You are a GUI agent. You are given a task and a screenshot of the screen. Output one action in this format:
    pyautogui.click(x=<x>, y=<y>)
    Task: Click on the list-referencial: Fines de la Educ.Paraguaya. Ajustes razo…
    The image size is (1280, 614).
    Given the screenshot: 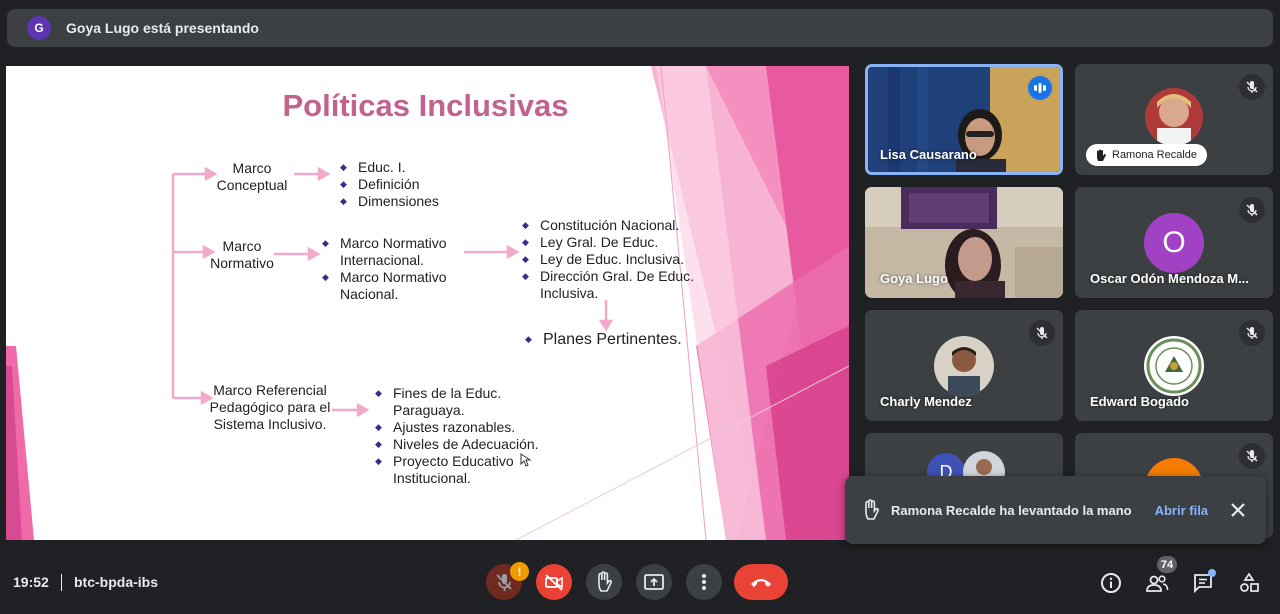 What is the action you would take?
    pyautogui.click(x=457, y=436)
    